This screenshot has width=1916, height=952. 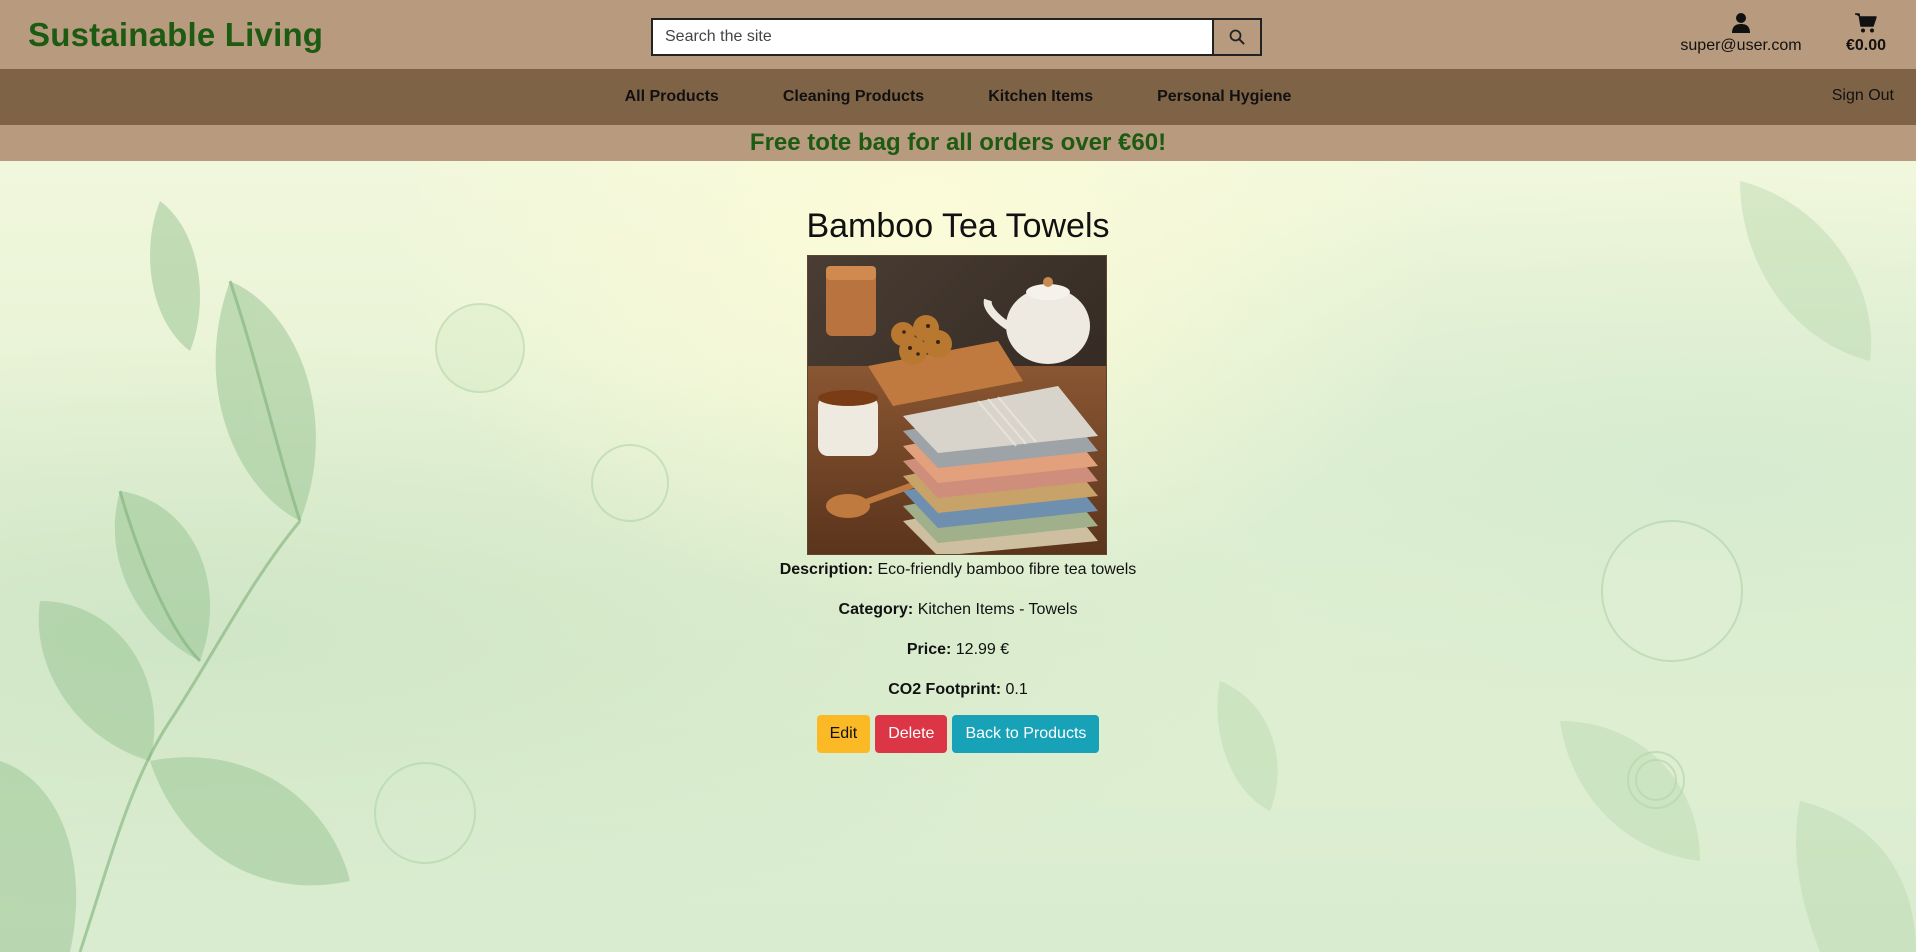 I want to click on price-value: 12.99 €, so click(x=982, y=649).